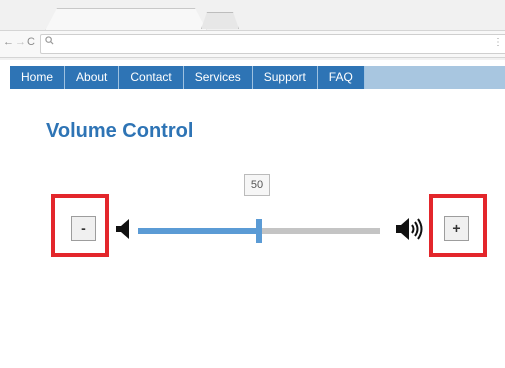 The width and height of the screenshot is (505, 368). I want to click on volume-value: 50, so click(257, 185).